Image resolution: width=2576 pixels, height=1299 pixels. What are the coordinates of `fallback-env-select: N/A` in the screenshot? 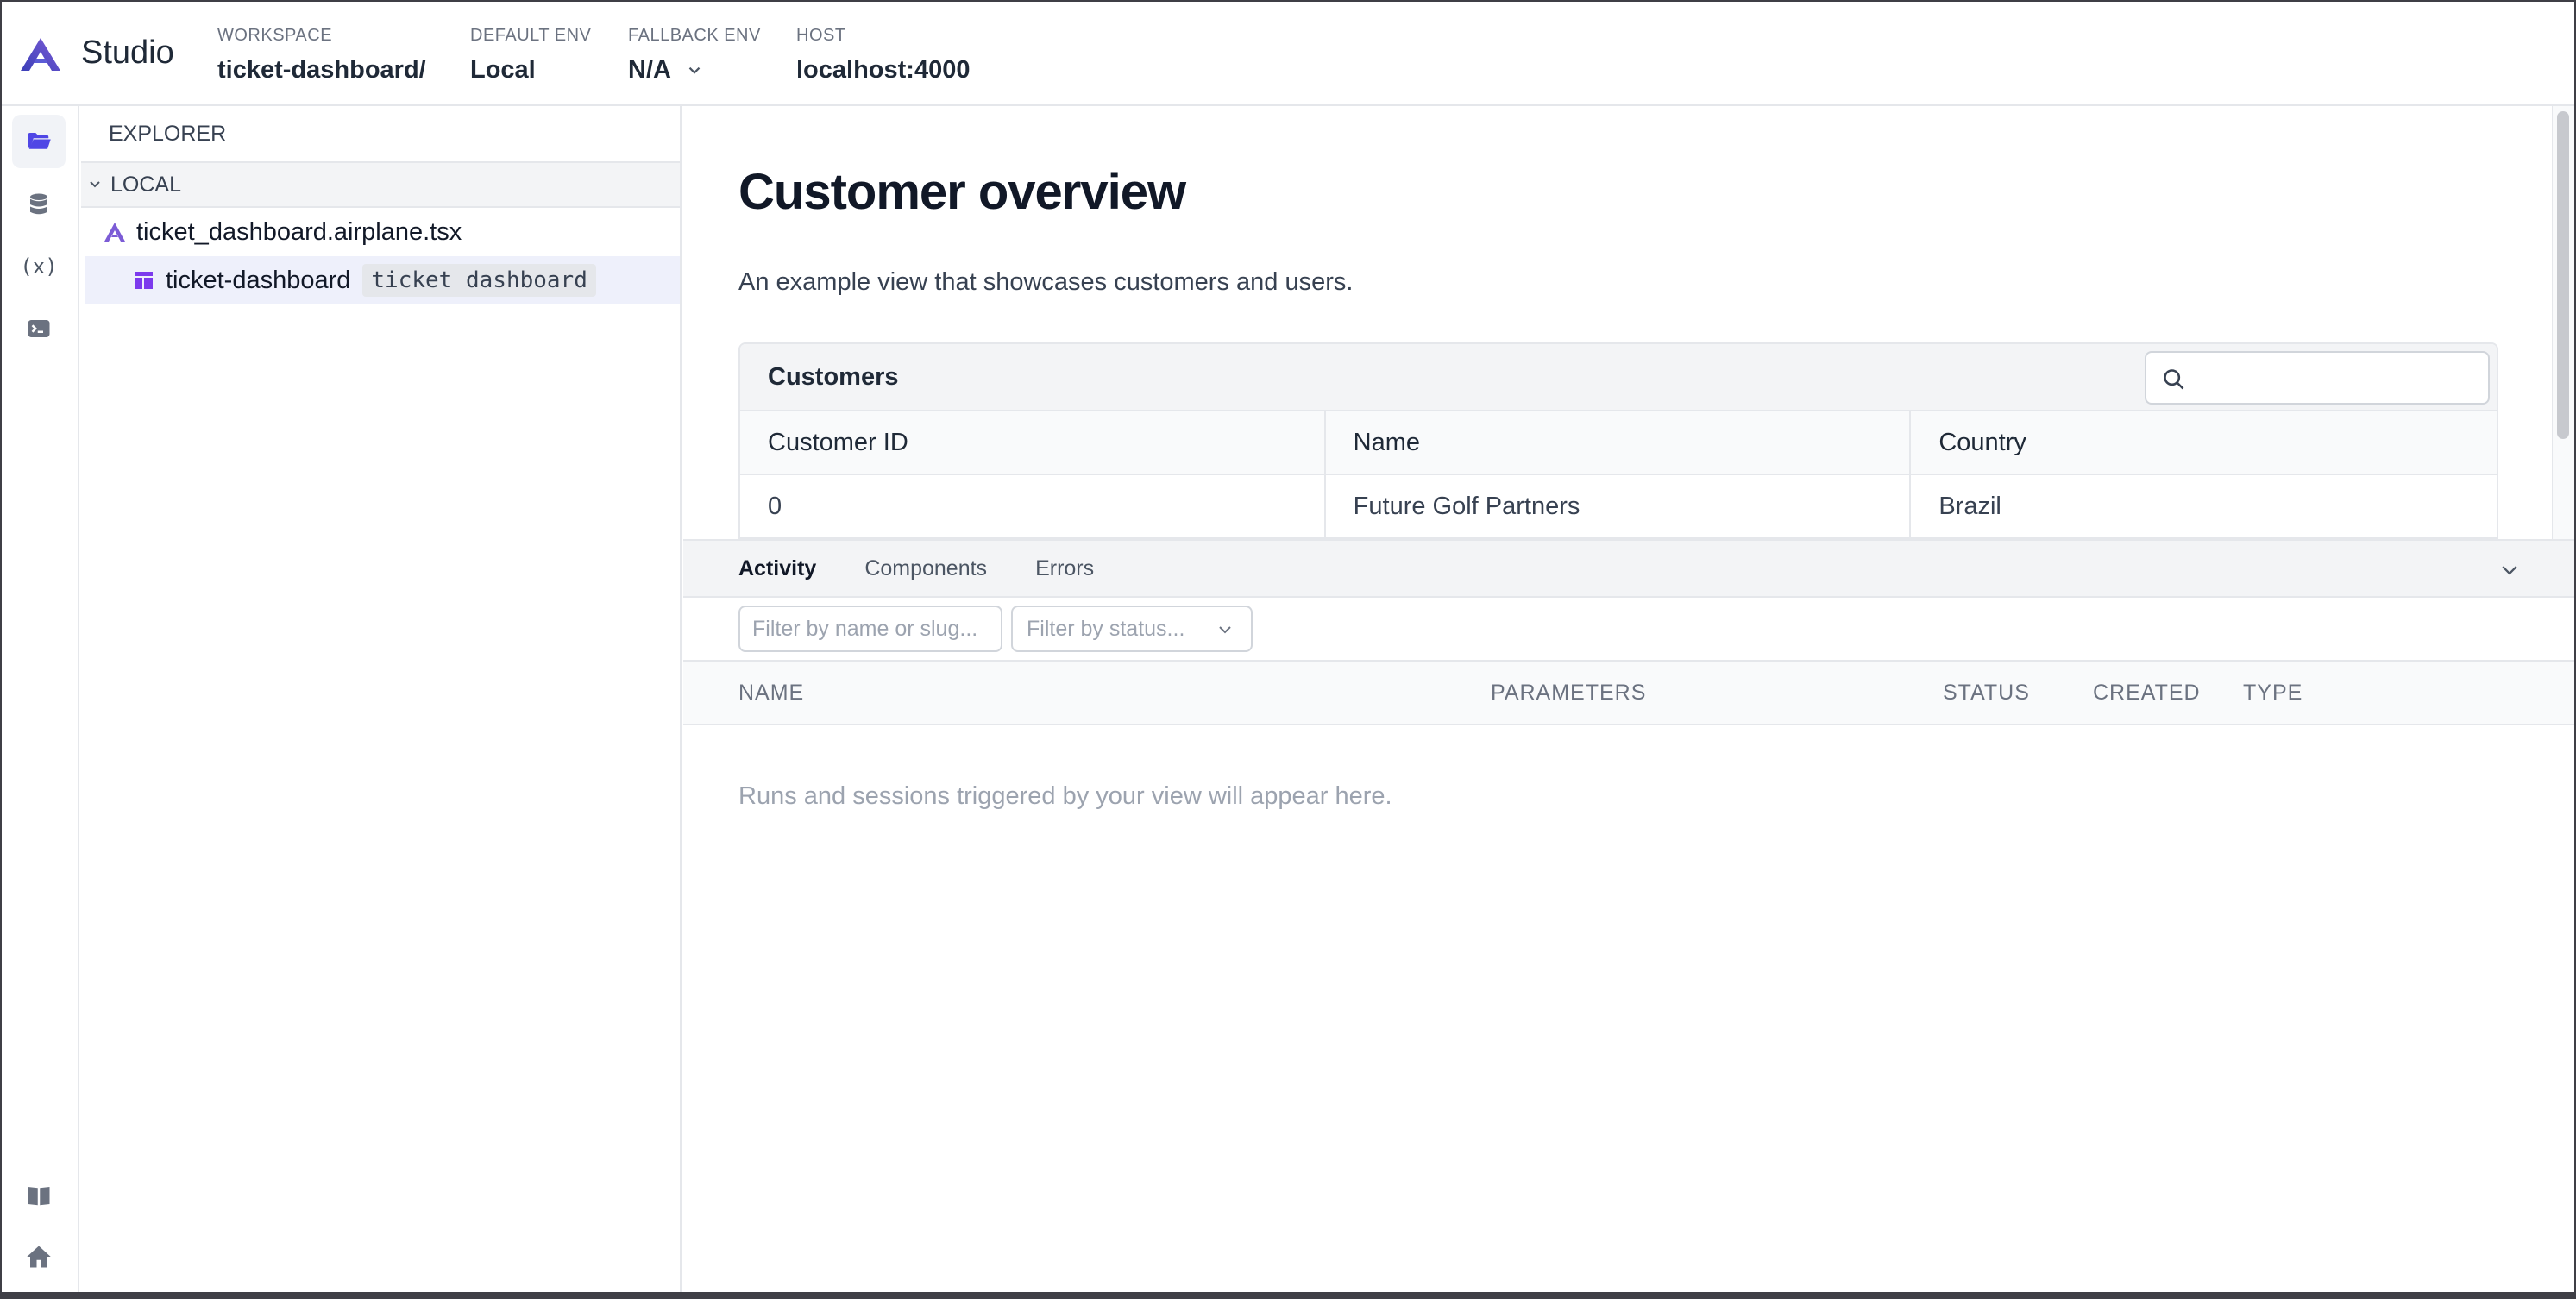 It's located at (694, 70).